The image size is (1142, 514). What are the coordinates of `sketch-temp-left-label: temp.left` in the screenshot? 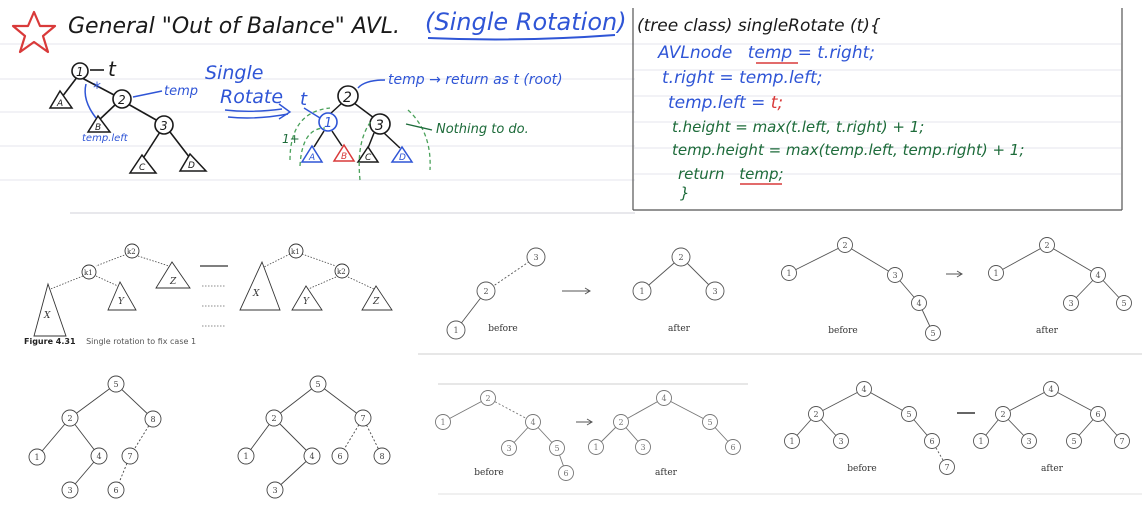 It's located at (105, 138).